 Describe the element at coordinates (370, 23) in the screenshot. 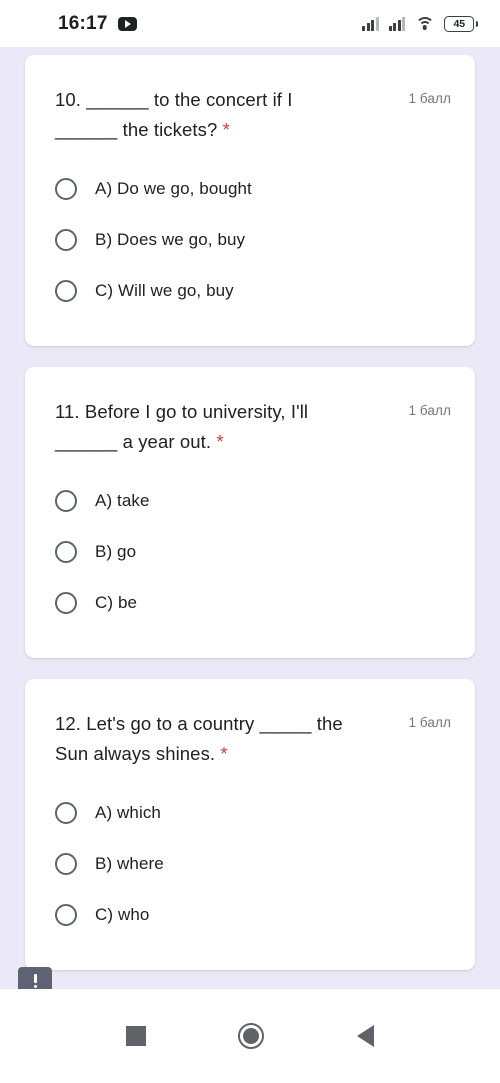

I see `signal-bars-icon` at that location.